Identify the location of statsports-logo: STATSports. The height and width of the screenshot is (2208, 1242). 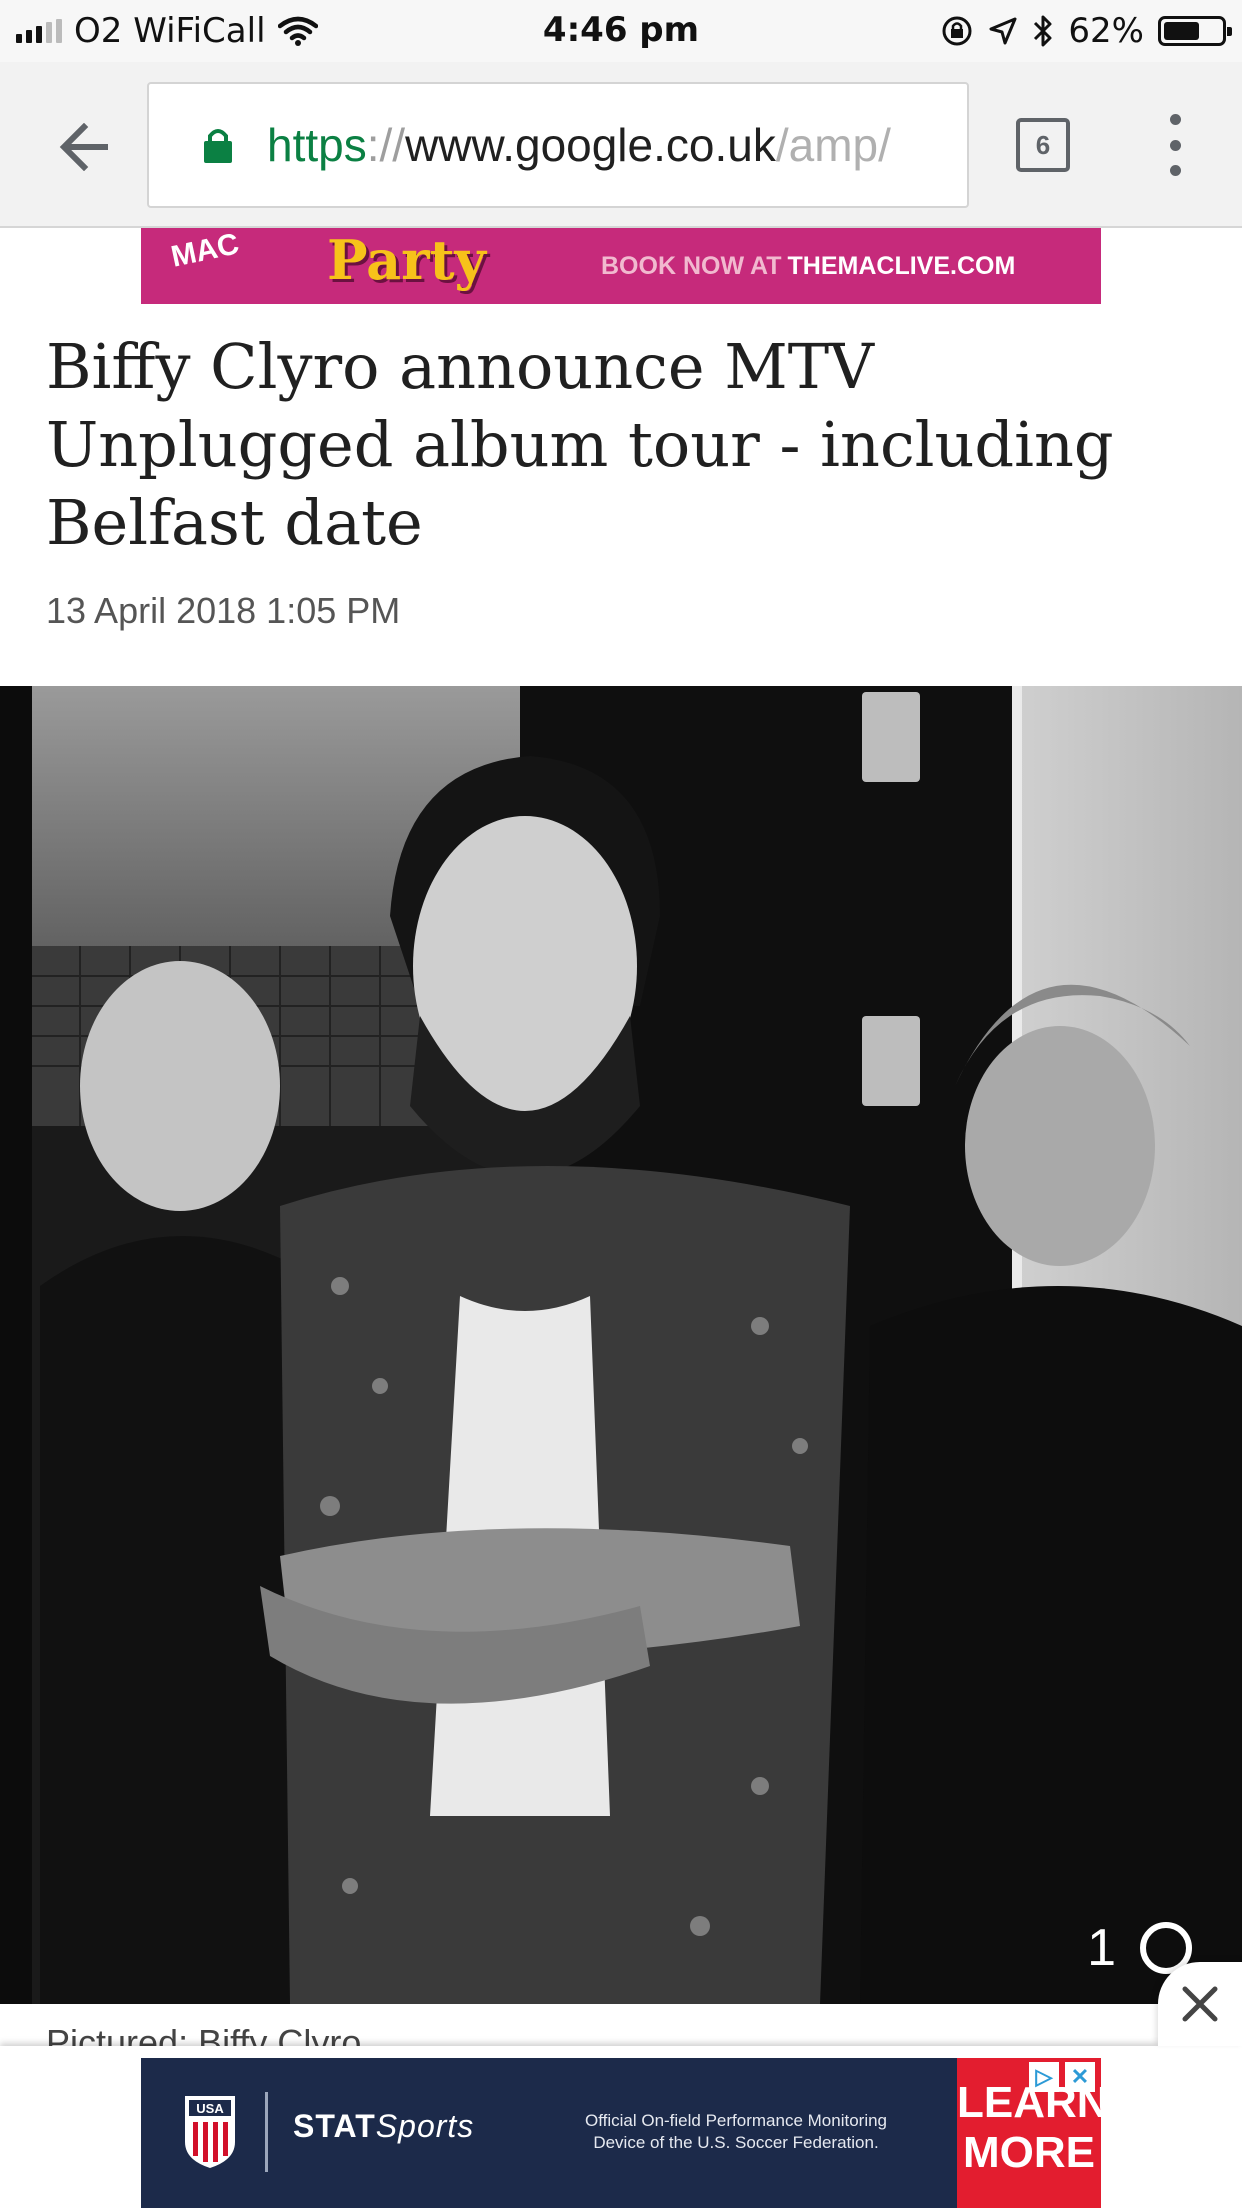
(383, 2126).